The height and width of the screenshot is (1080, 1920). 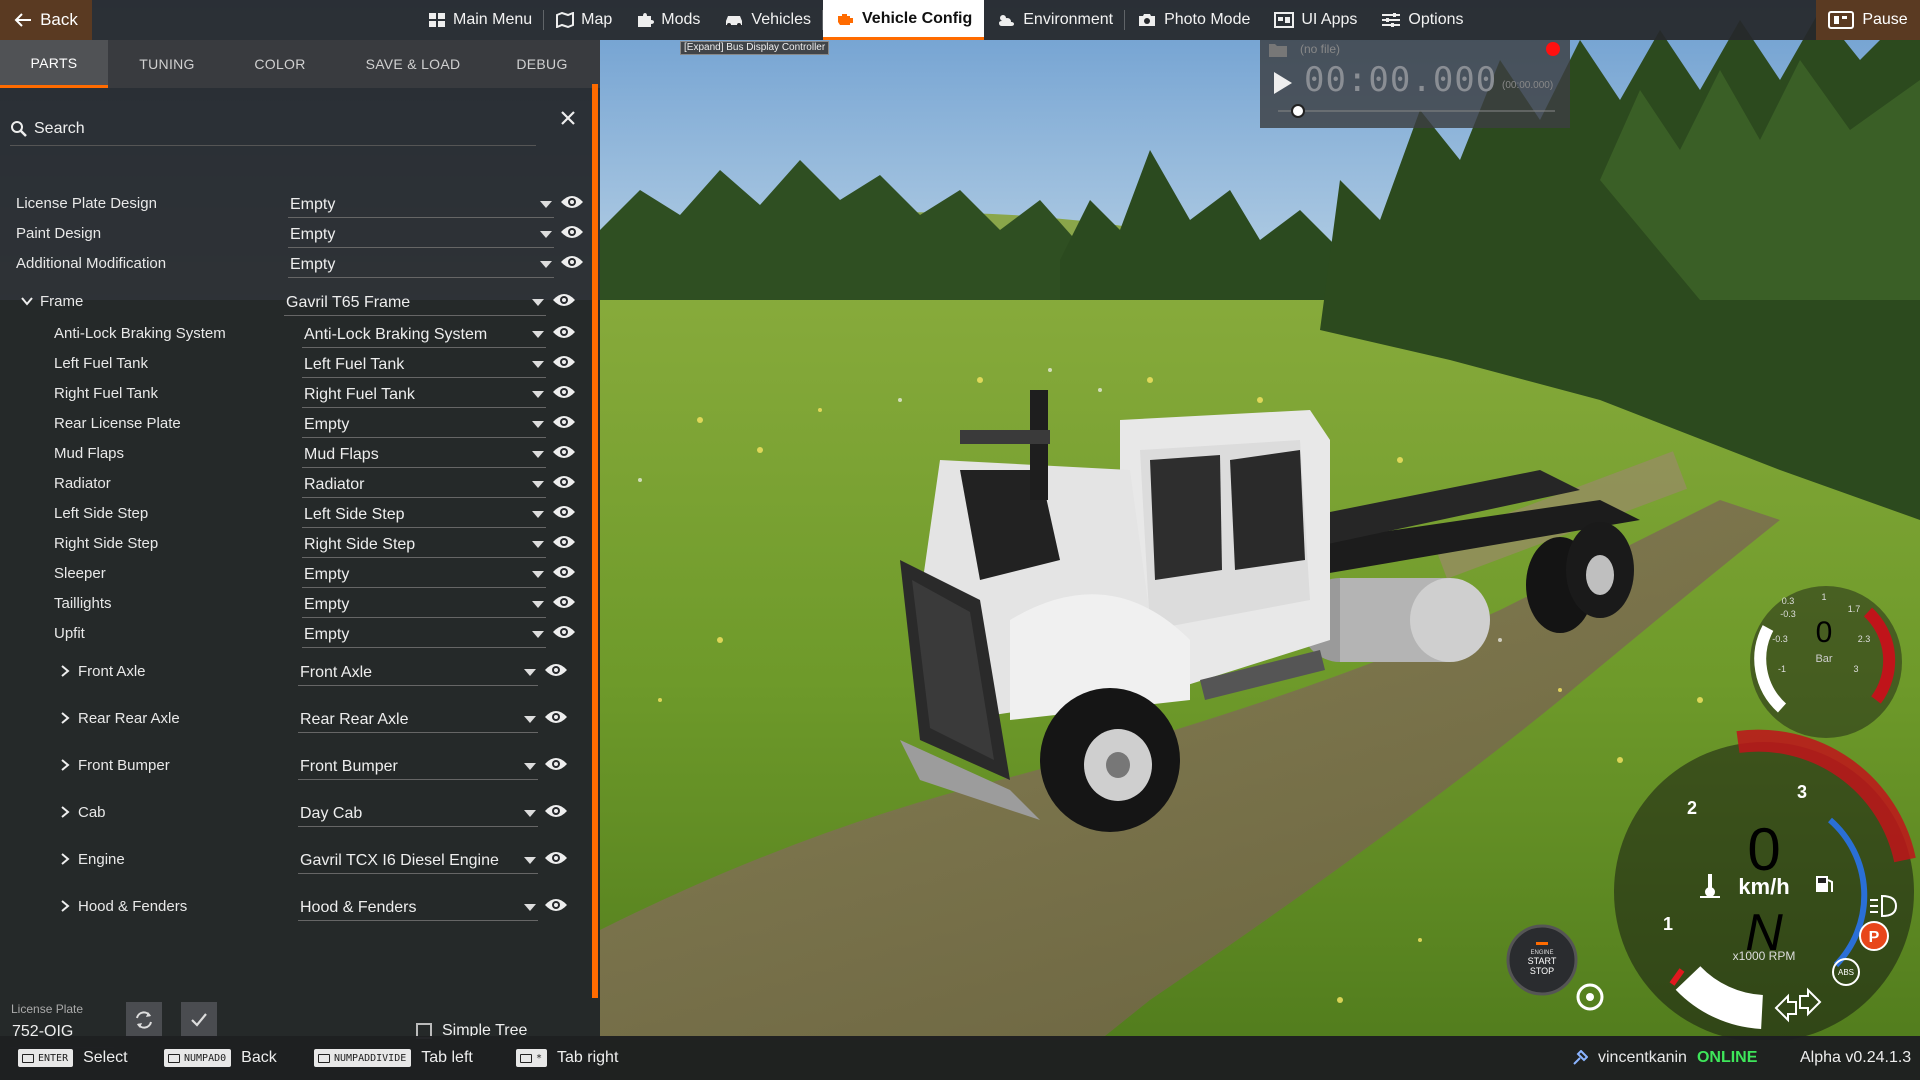 I want to click on part-select: Anti-Lock Braking System, so click(x=424, y=335).